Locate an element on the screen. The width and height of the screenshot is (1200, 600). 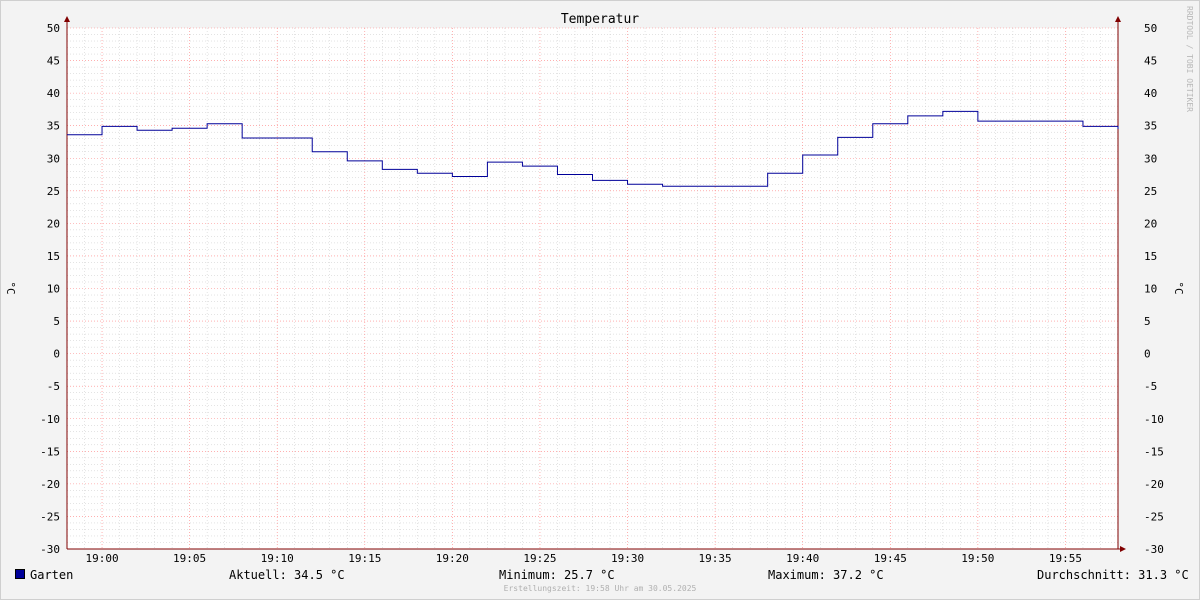
y-axis-right-arrow is located at coordinates (1118, 19).